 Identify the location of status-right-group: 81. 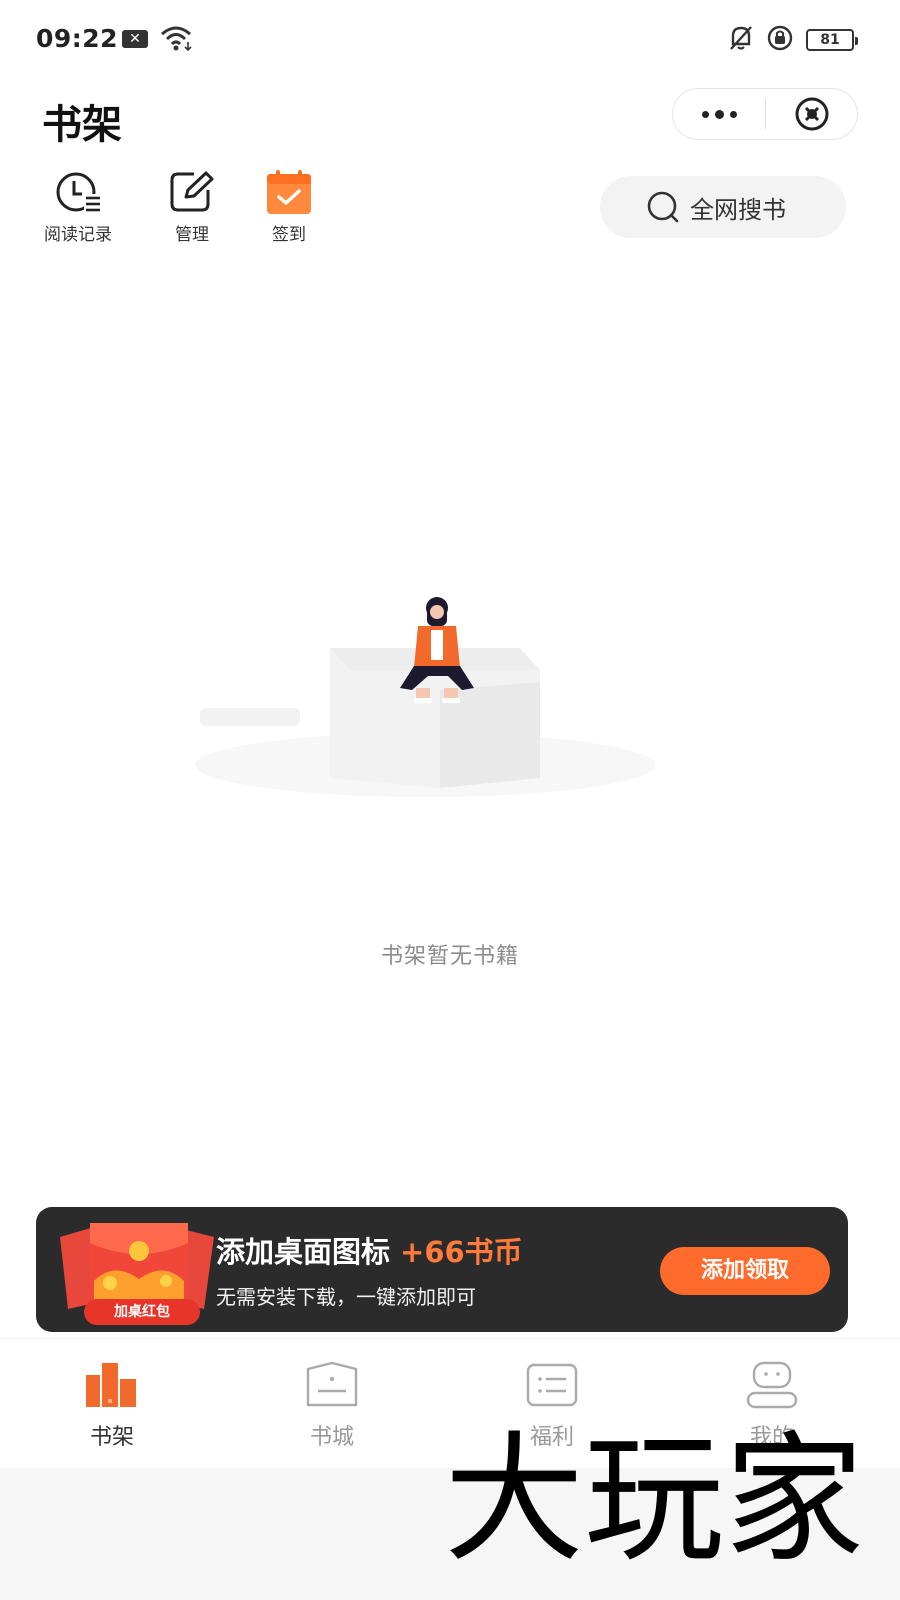
(793, 40).